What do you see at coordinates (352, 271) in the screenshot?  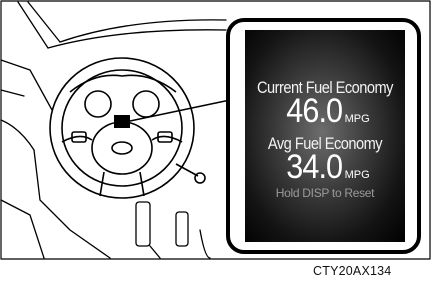 I see `figure-code: CTY20AX134` at bounding box center [352, 271].